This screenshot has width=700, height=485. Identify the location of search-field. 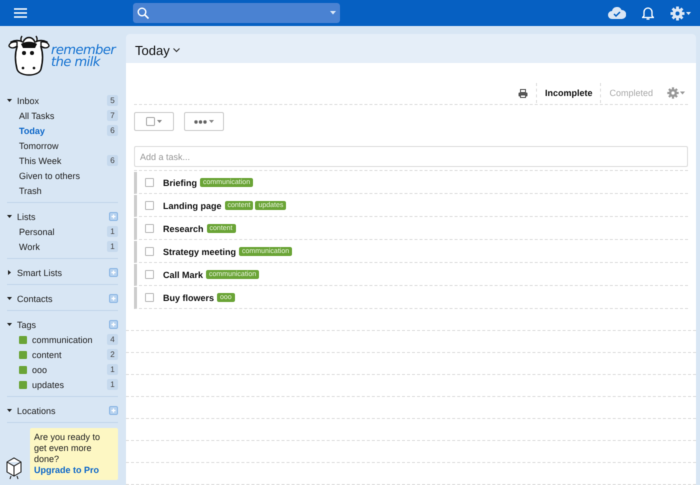
(236, 13).